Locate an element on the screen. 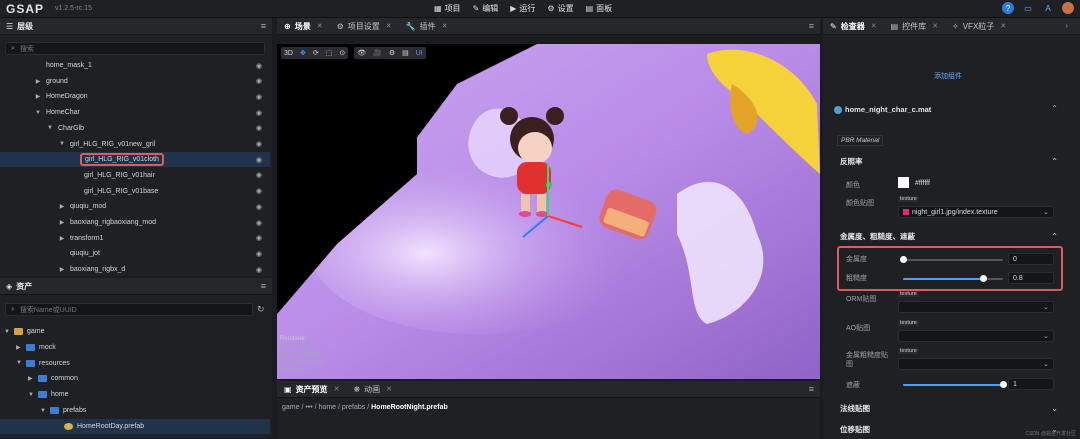 The image size is (1080, 439). roughness-input: 0.8 is located at coordinates (1031, 278).